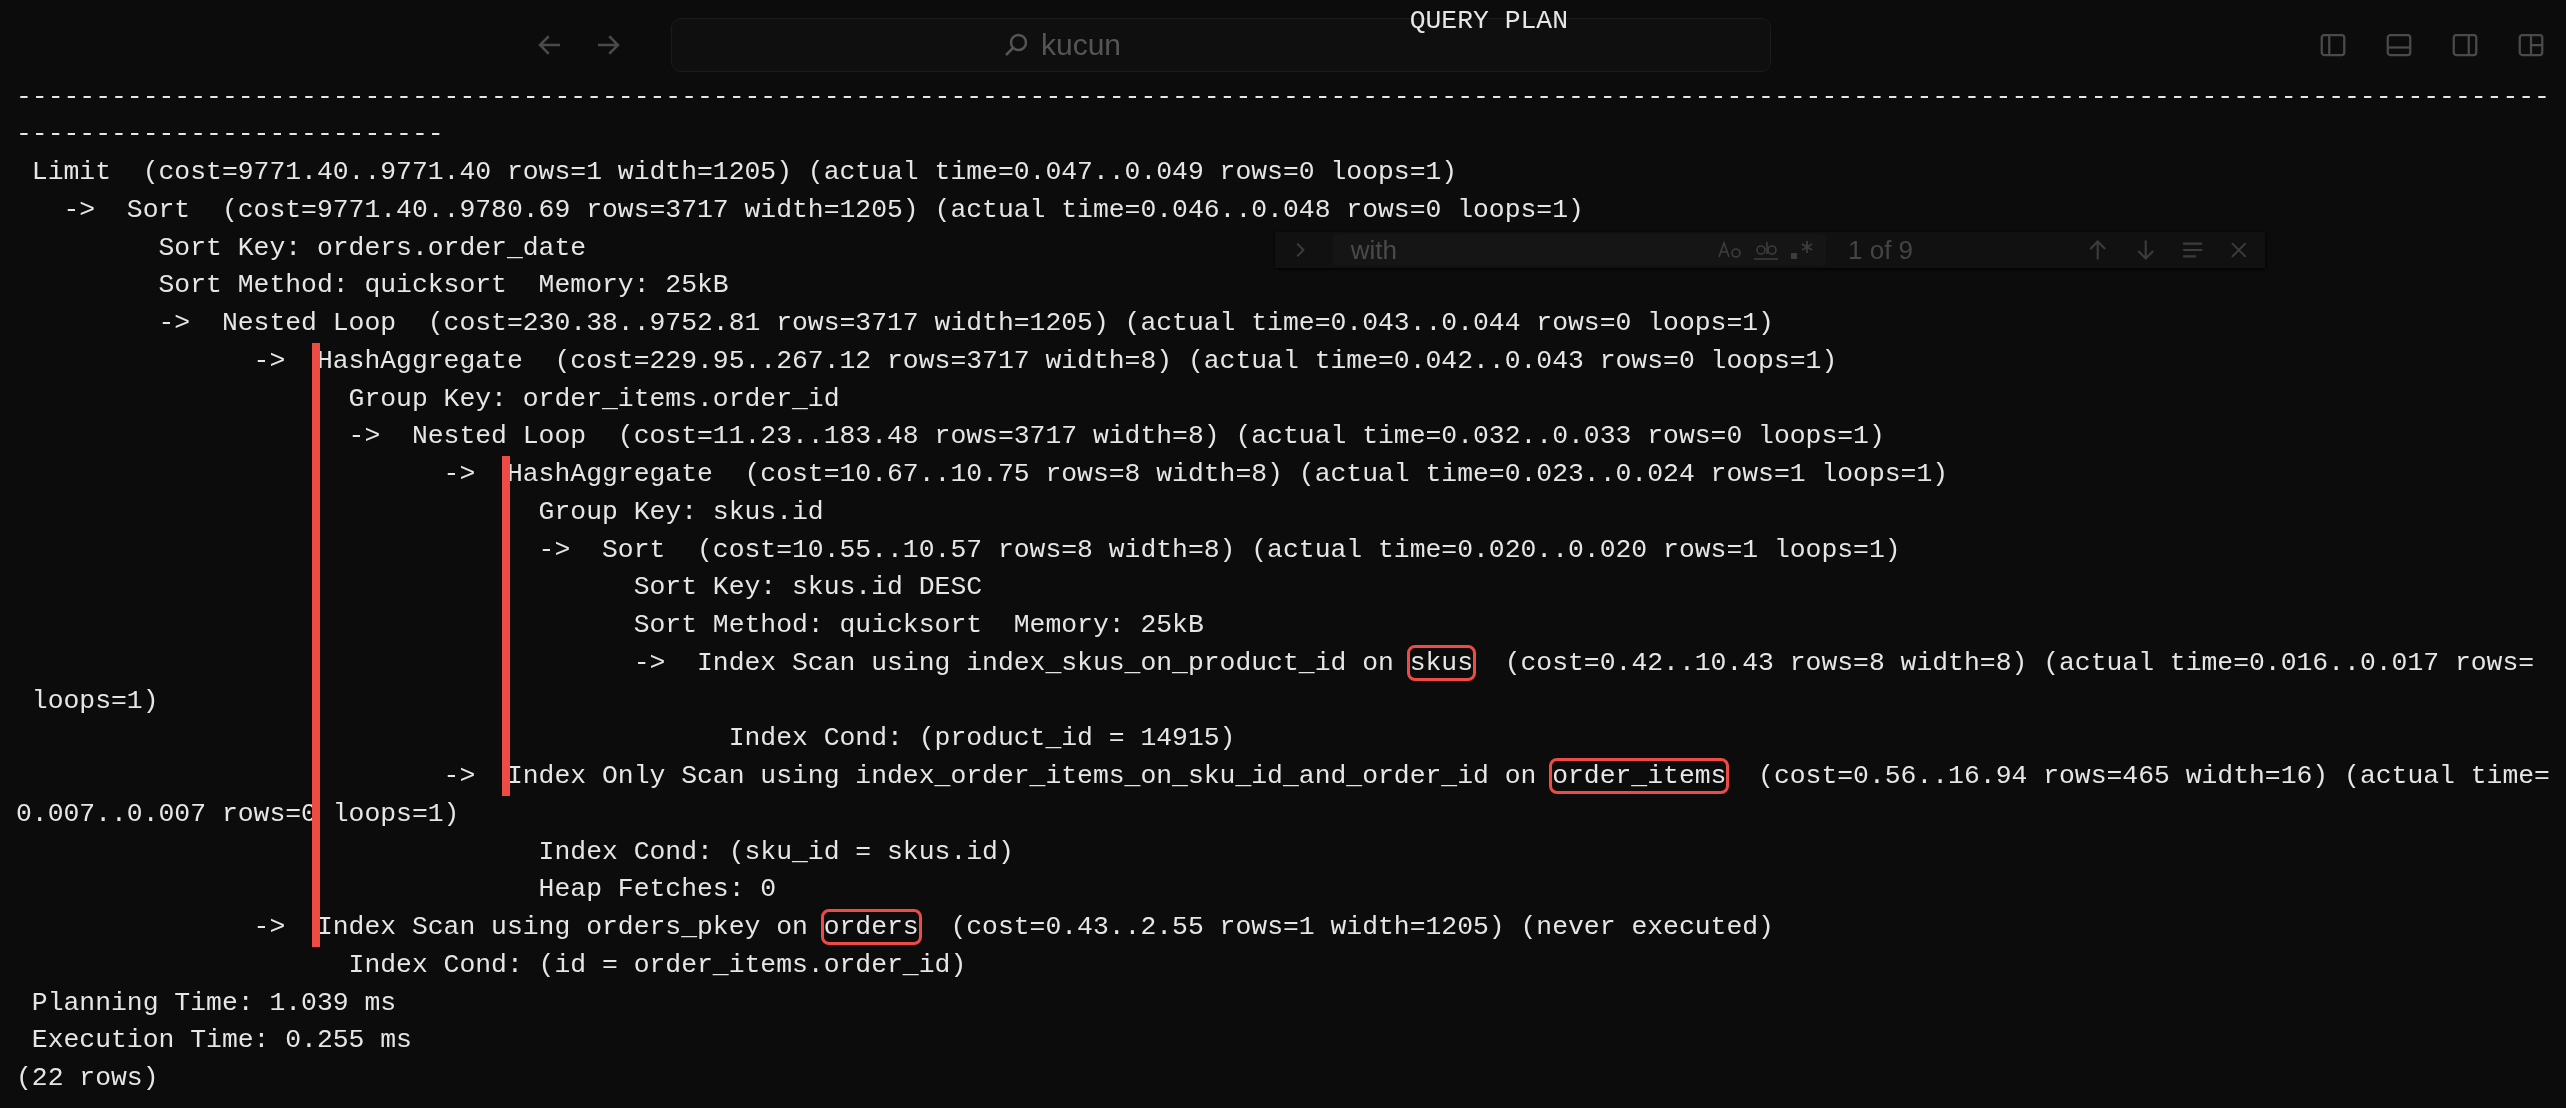 The height and width of the screenshot is (1108, 2566). Describe the element at coordinates (680, 512) in the screenshot. I see `terminal-line: Group Key: skus.id` at that location.